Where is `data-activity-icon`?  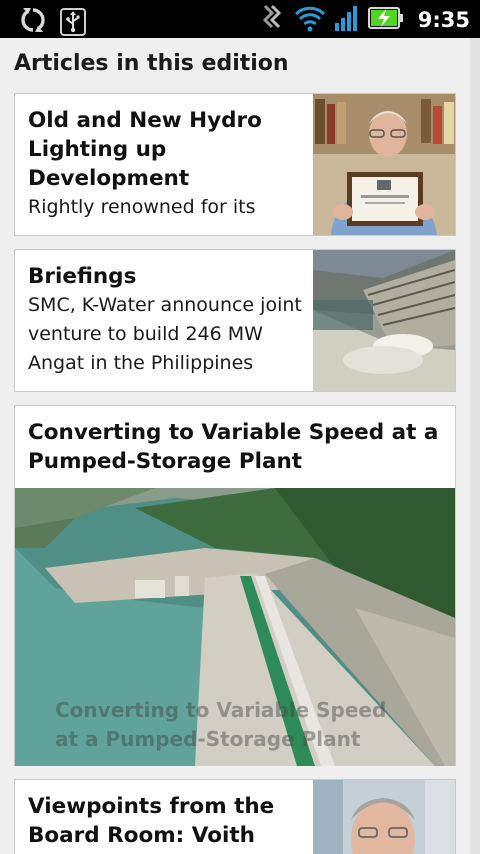
data-activity-icon is located at coordinates (274, 20).